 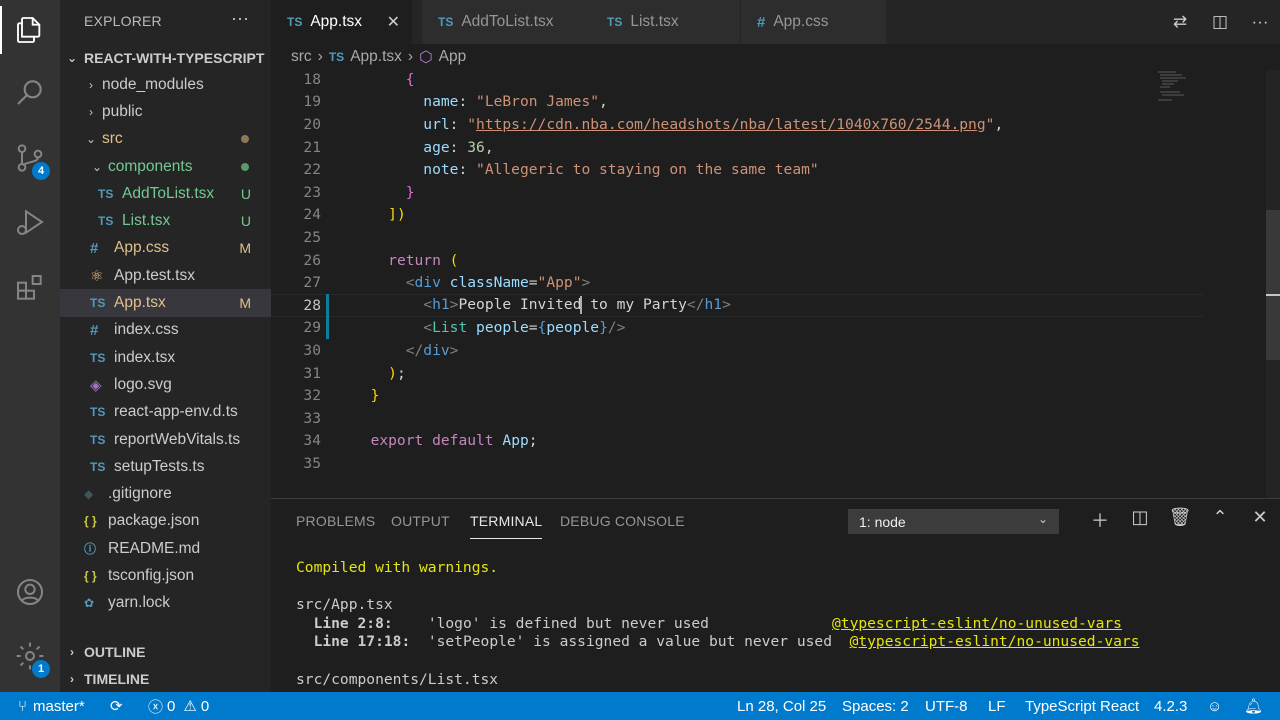 I want to click on tree-item-setuptests-ts: TS setupTests.ts, so click(x=165, y=466).